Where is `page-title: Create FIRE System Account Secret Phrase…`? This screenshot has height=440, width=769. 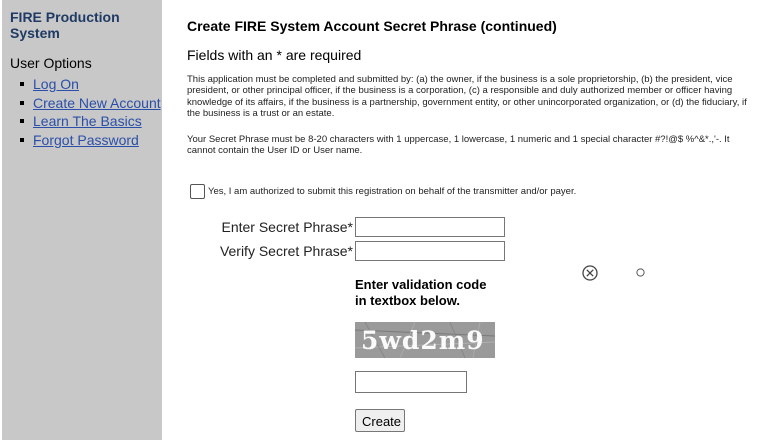
page-title: Create FIRE System Account Secret Phrase… is located at coordinates (372, 26).